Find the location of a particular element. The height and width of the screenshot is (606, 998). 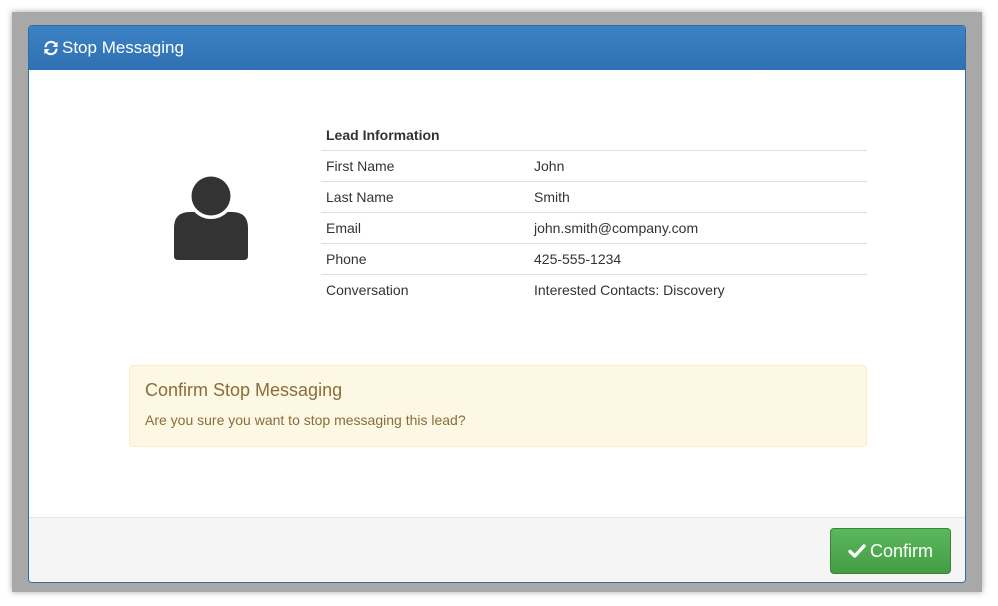

field-label: Email is located at coordinates (425, 228).